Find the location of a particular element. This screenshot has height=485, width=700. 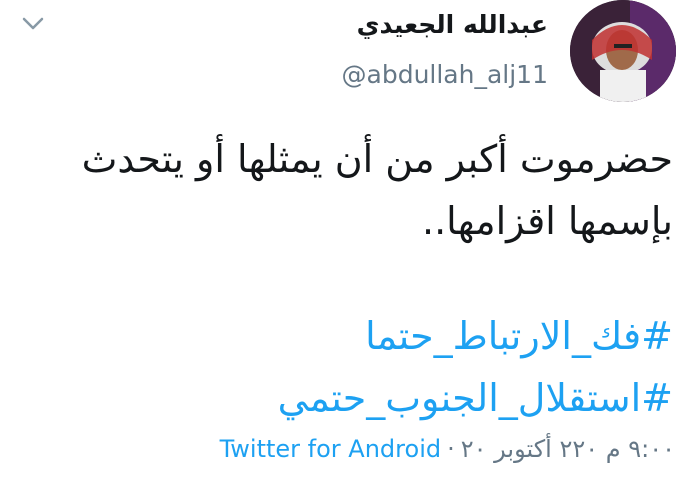

tweet-text-line-2: بإسمها اقزامها.. is located at coordinates (547, 221).